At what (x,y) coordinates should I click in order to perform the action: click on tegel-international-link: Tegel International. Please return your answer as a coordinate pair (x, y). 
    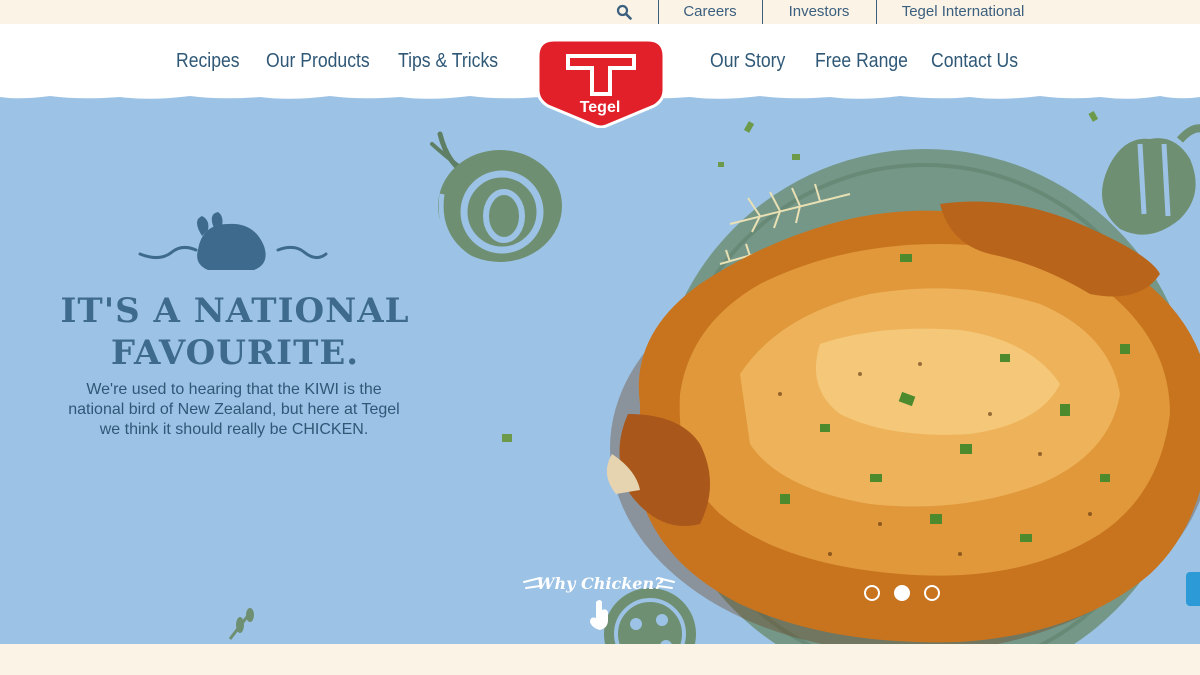
    Looking at the image, I should click on (963, 12).